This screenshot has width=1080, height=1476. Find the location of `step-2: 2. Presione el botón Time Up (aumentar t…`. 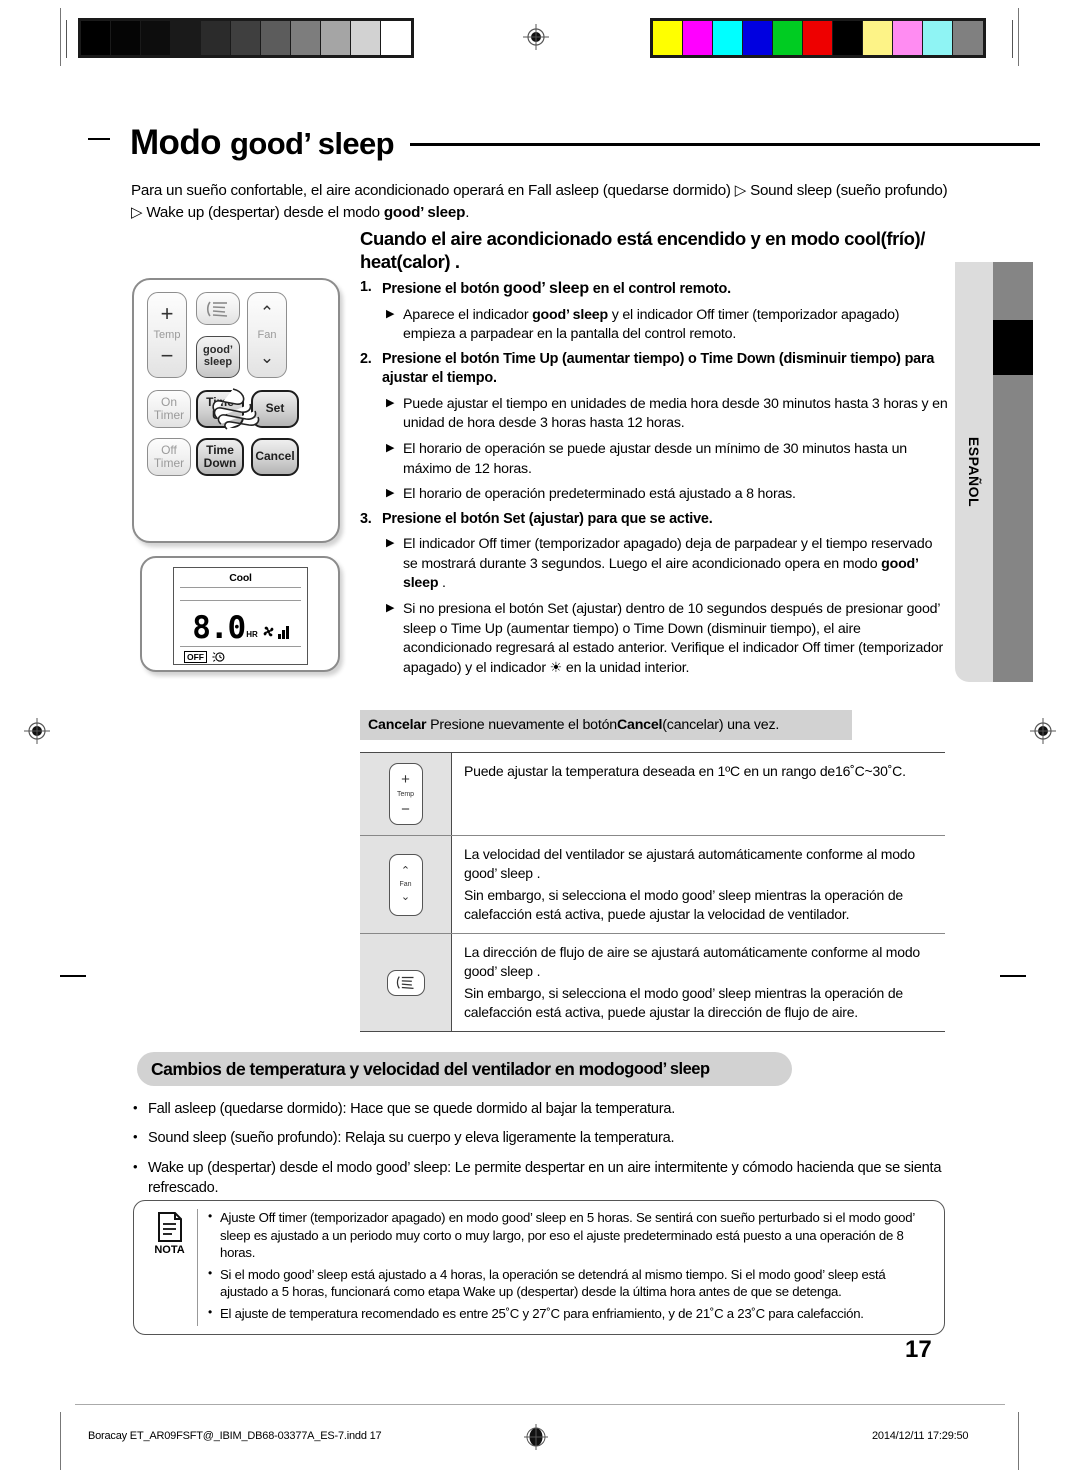

step-2: 2. Presione el botón Time Up (aumentar t… is located at coordinates (655, 369).